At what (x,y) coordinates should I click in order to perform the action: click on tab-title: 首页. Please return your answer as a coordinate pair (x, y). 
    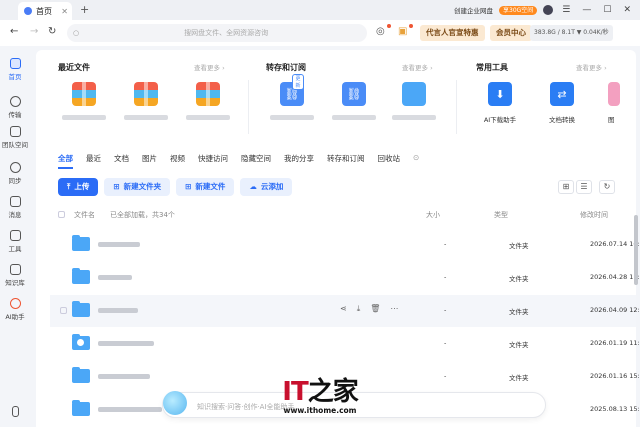
    Looking at the image, I should click on (44, 11).